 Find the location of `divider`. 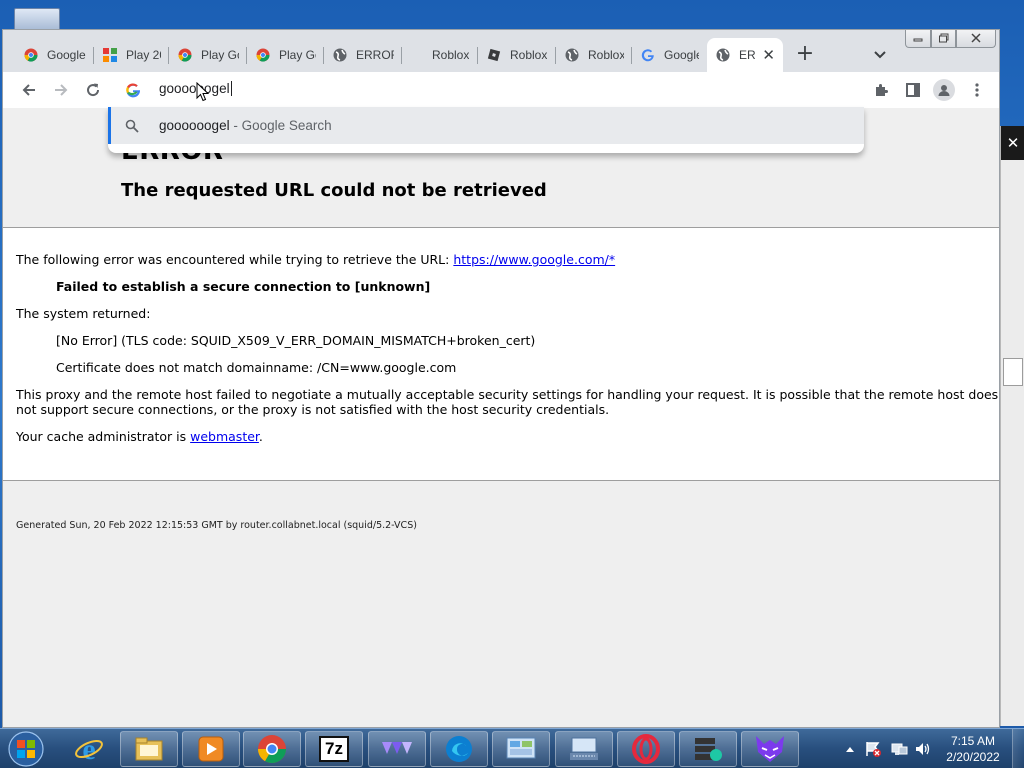

divider is located at coordinates (501, 480).